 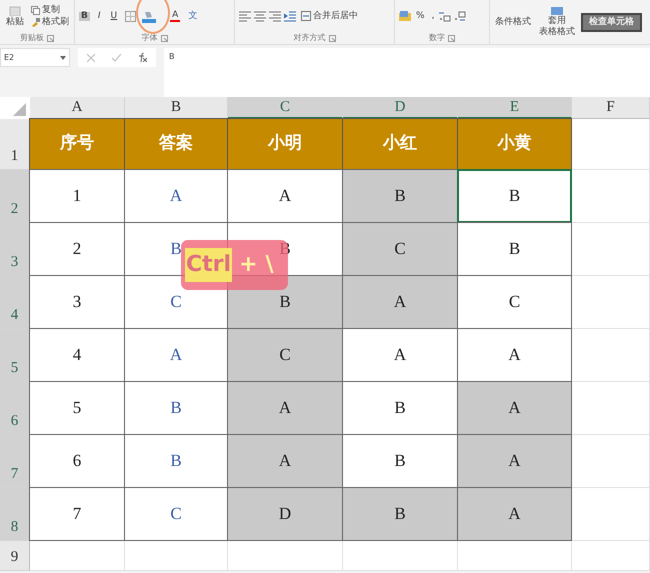 What do you see at coordinates (150, 38) in the screenshot?
I see `group-label: 字体` at bounding box center [150, 38].